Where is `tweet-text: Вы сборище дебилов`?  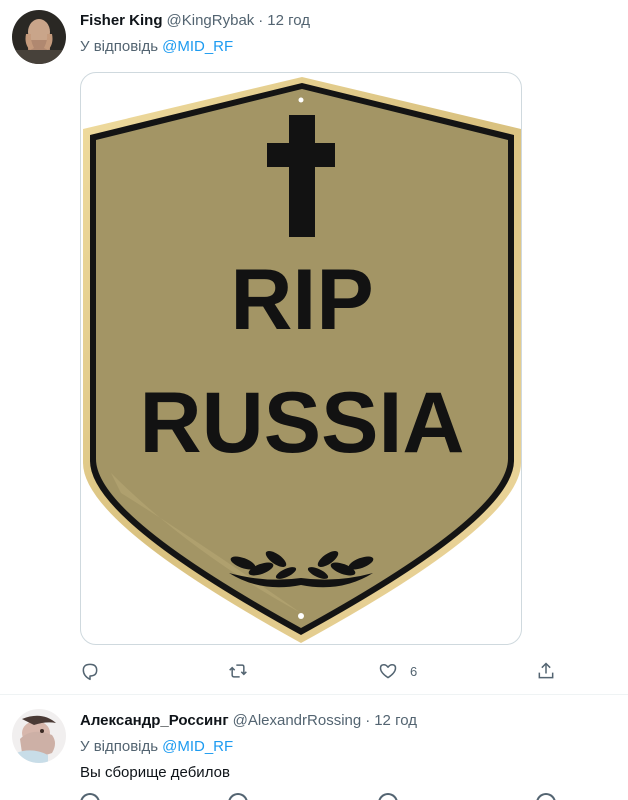 tweet-text: Вы сборище дебилов is located at coordinates (155, 772).